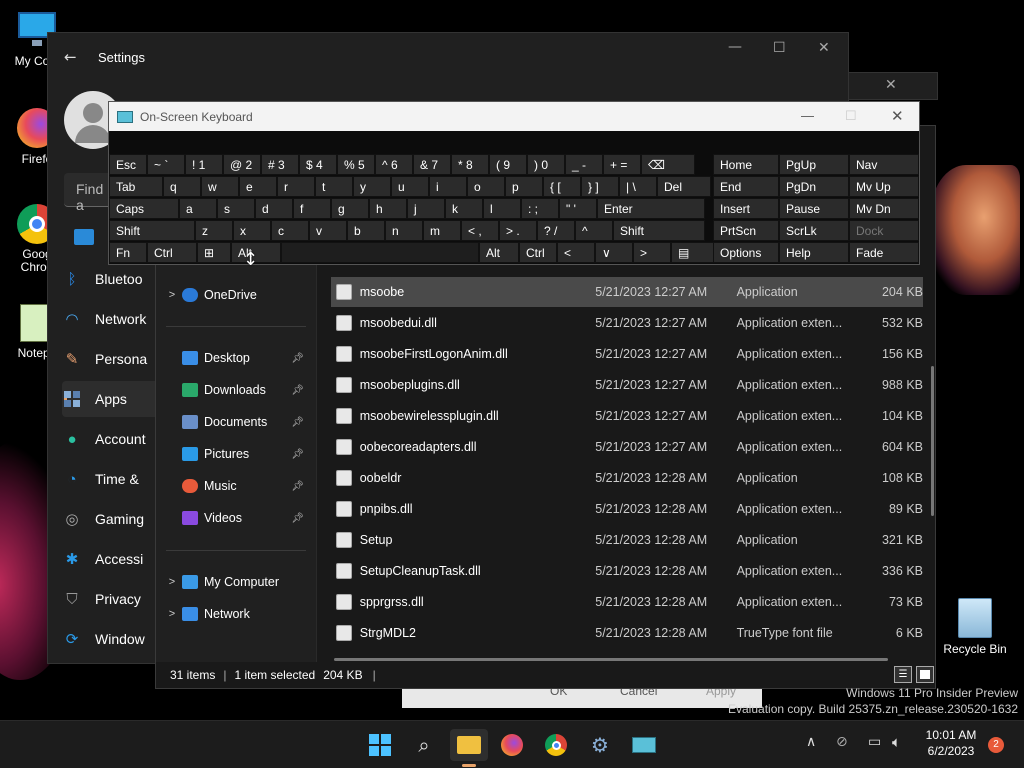 This screenshot has width=1024, height=768. I want to click on osk-key: : ;, so click(540, 208).